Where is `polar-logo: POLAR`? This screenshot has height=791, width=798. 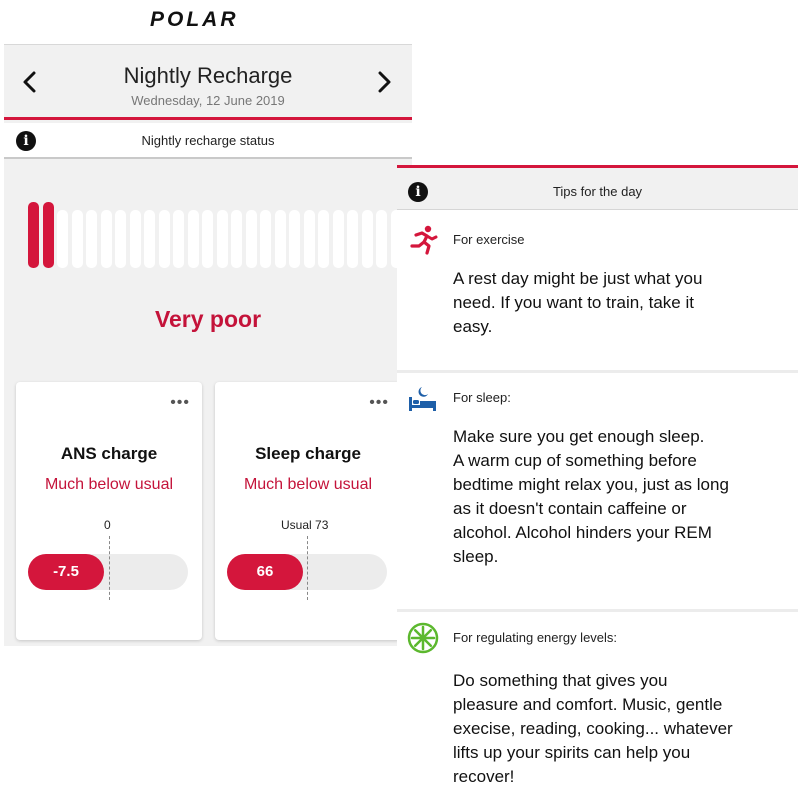 polar-logo: POLAR is located at coordinates (207, 18).